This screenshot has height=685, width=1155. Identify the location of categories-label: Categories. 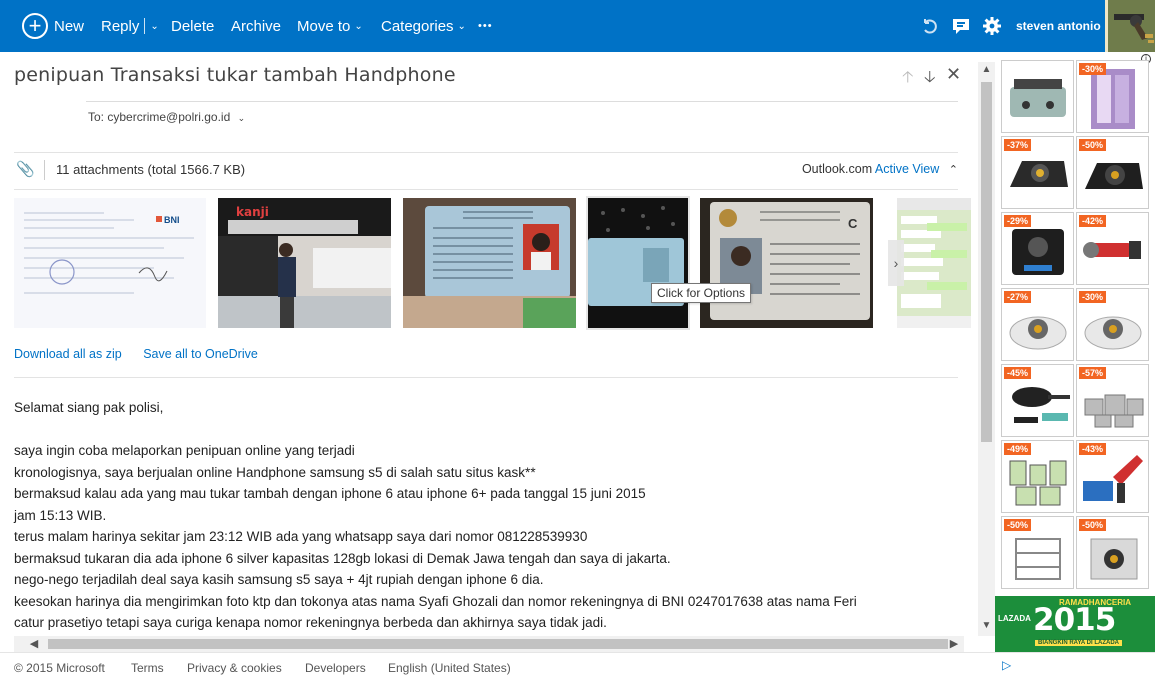
(417, 26).